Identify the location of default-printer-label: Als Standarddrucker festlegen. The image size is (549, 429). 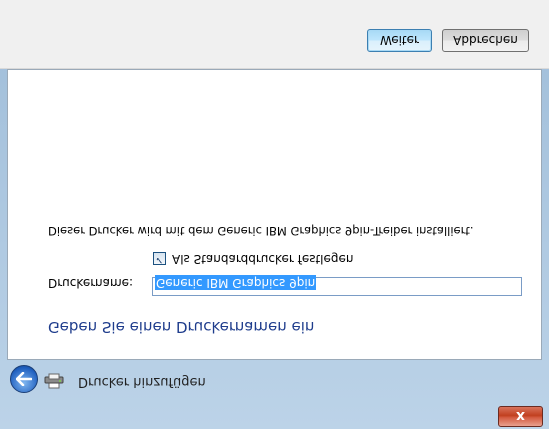
(263, 259).